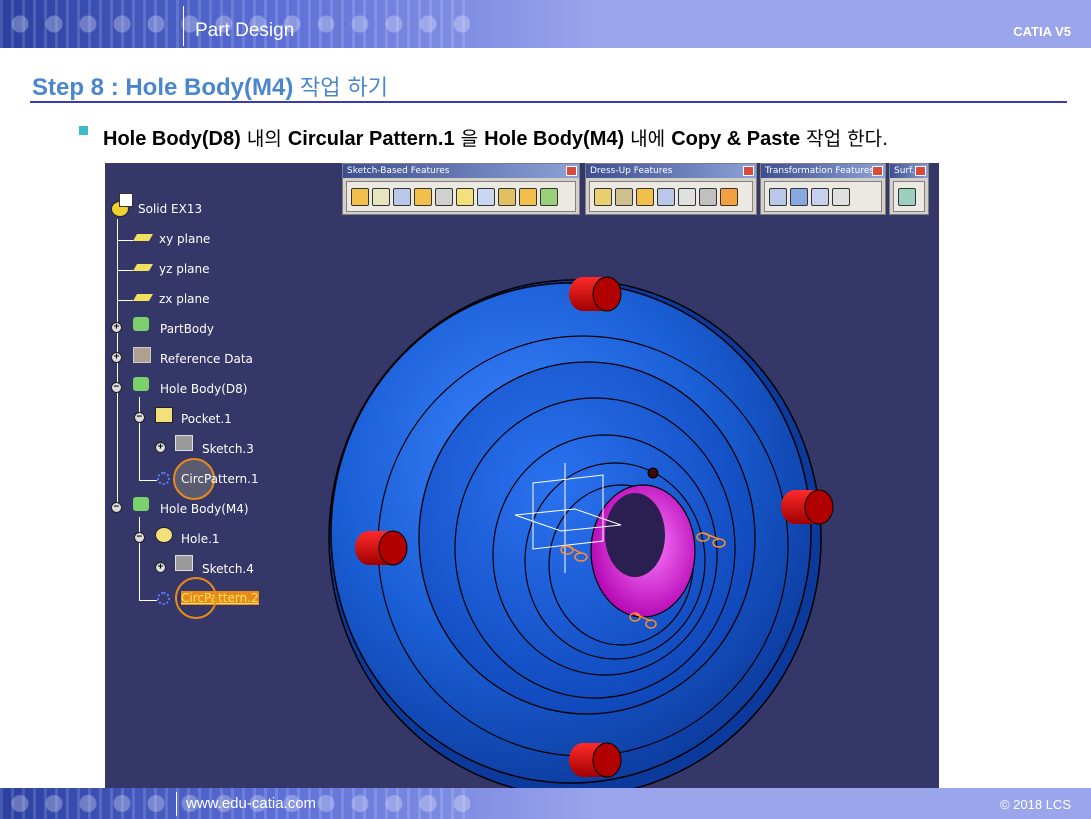  What do you see at coordinates (648, 139) in the screenshot?
I see `instruction-segment: 내에` at bounding box center [648, 139].